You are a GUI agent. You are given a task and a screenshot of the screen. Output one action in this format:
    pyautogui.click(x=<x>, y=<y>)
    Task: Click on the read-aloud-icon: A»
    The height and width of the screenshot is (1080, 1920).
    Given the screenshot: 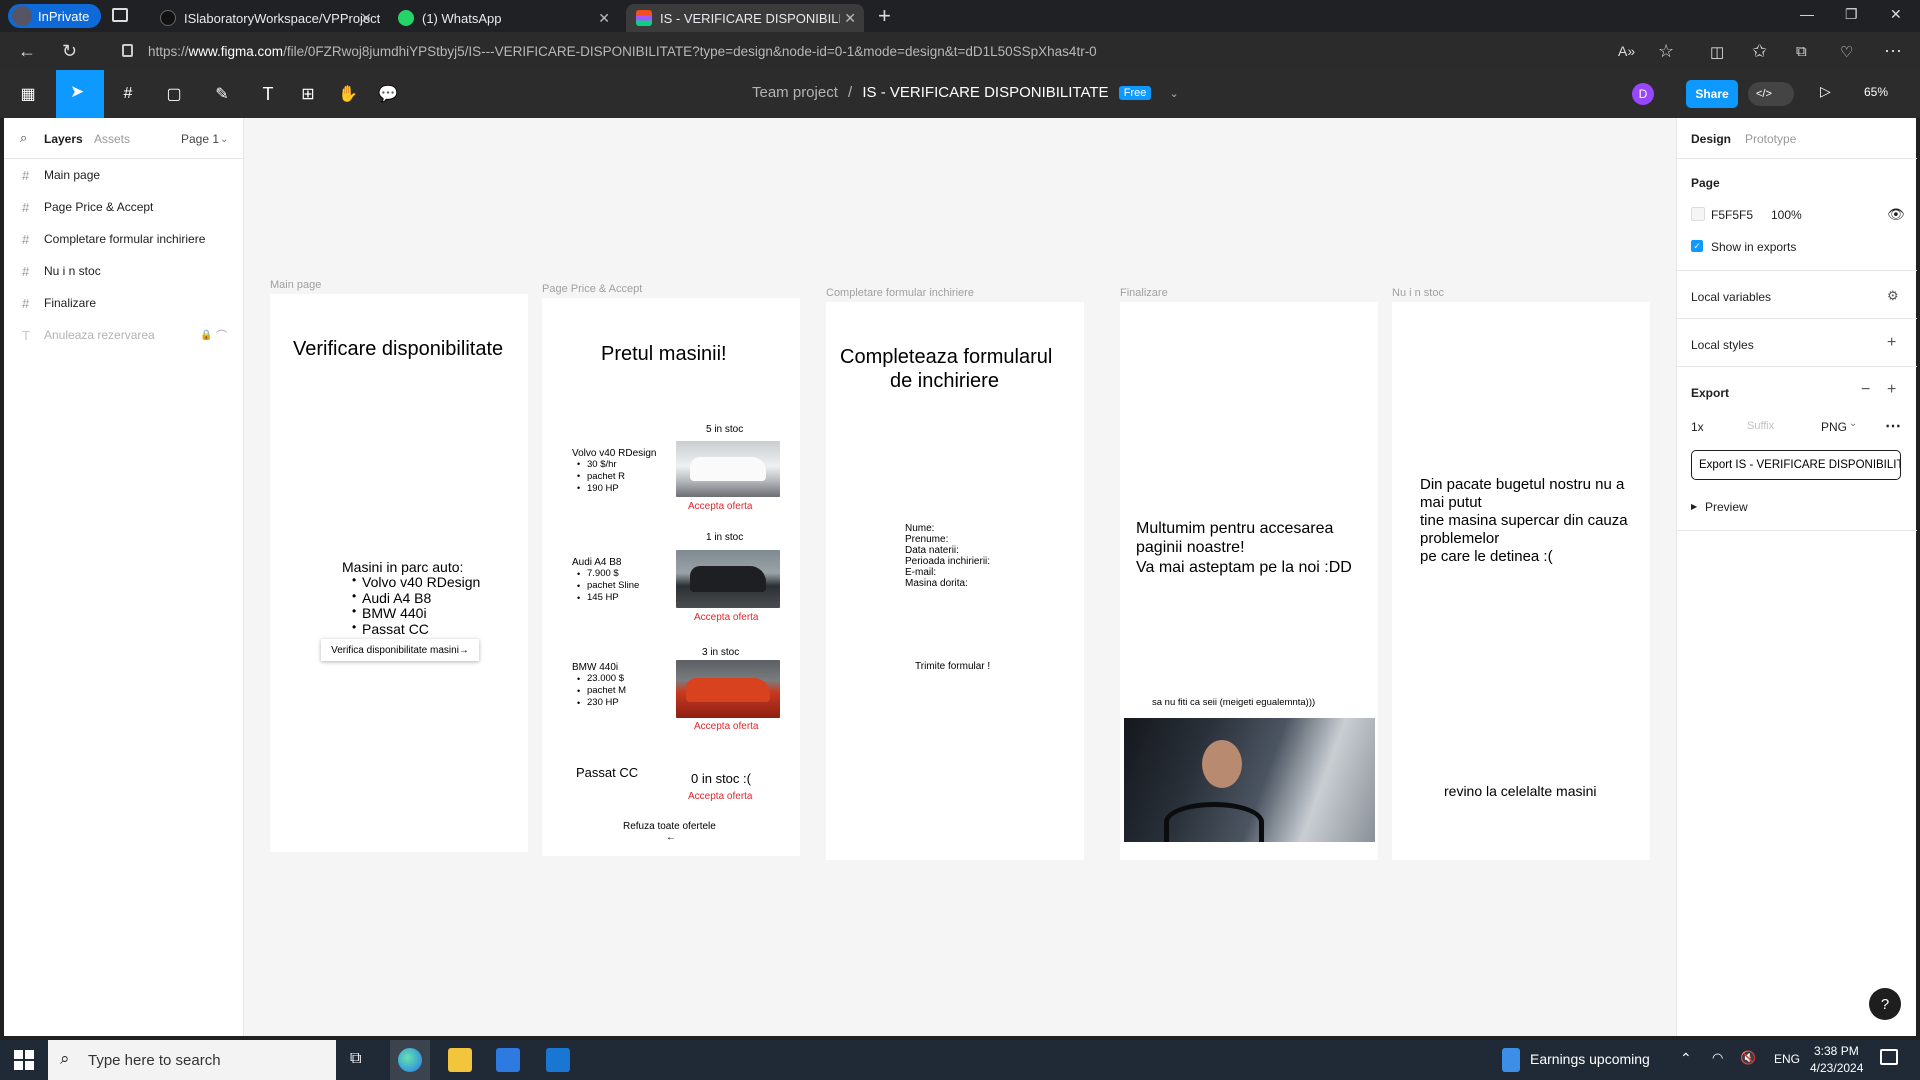 What is the action you would take?
    pyautogui.click(x=1626, y=51)
    